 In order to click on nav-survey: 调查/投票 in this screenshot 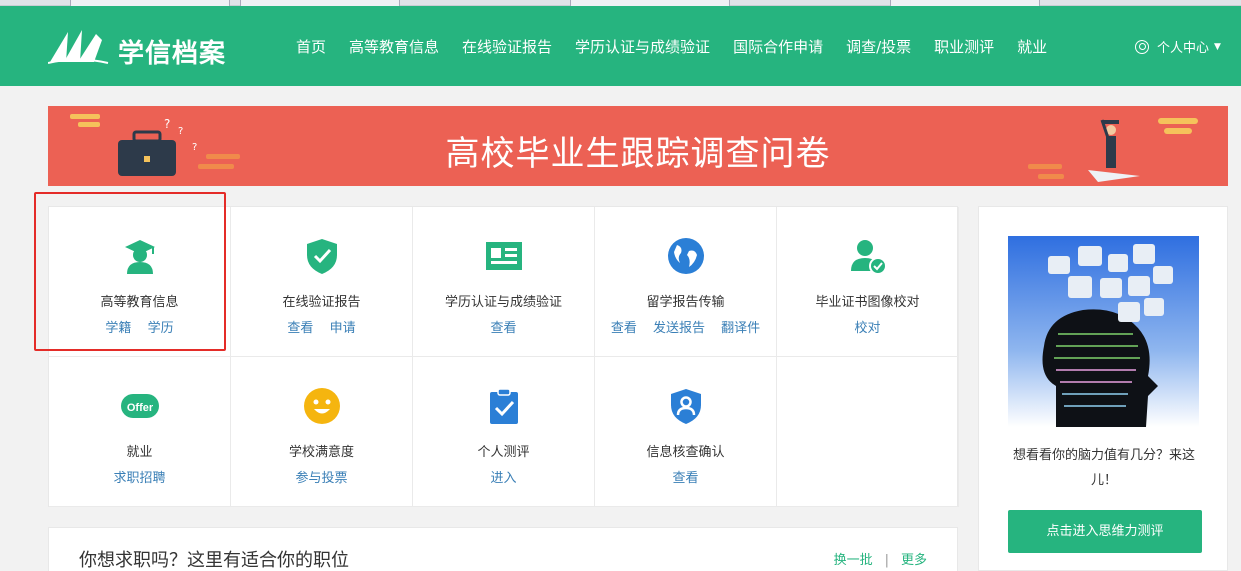, I will do `click(878, 46)`.